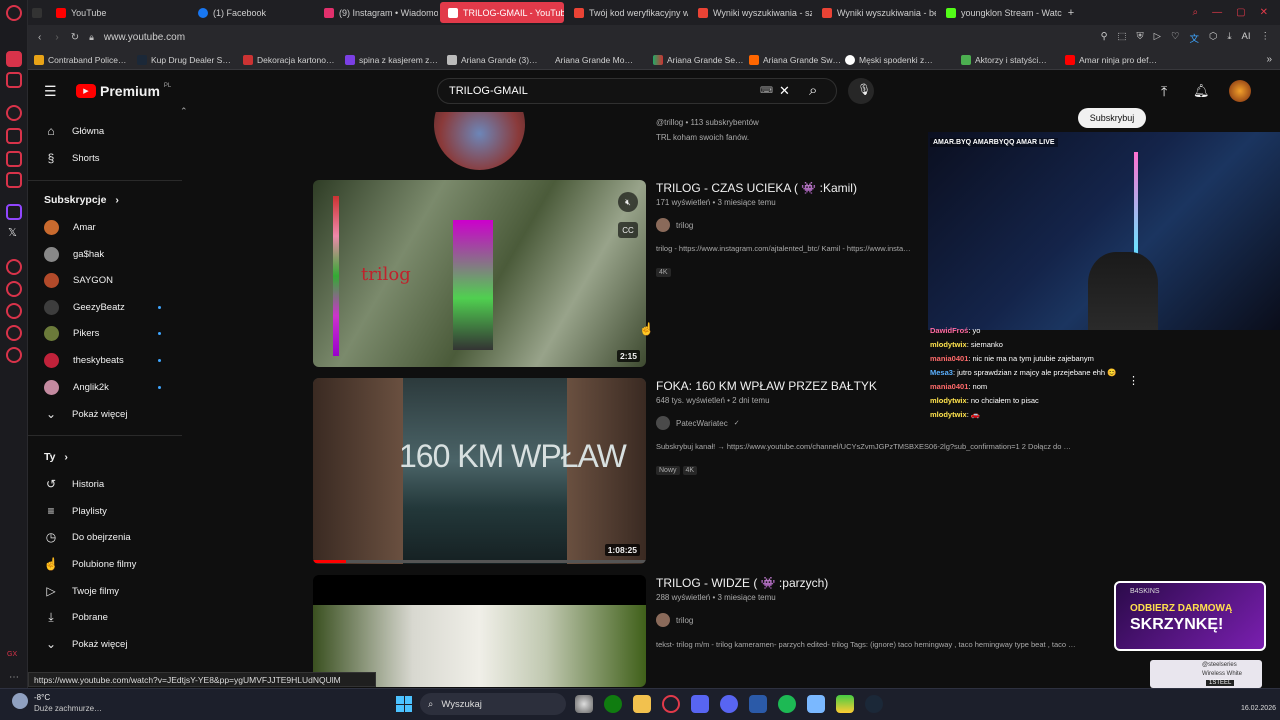 The image size is (1280, 720). What do you see at coordinates (845, 704) in the screenshot?
I see `vpn-icon` at bounding box center [845, 704].